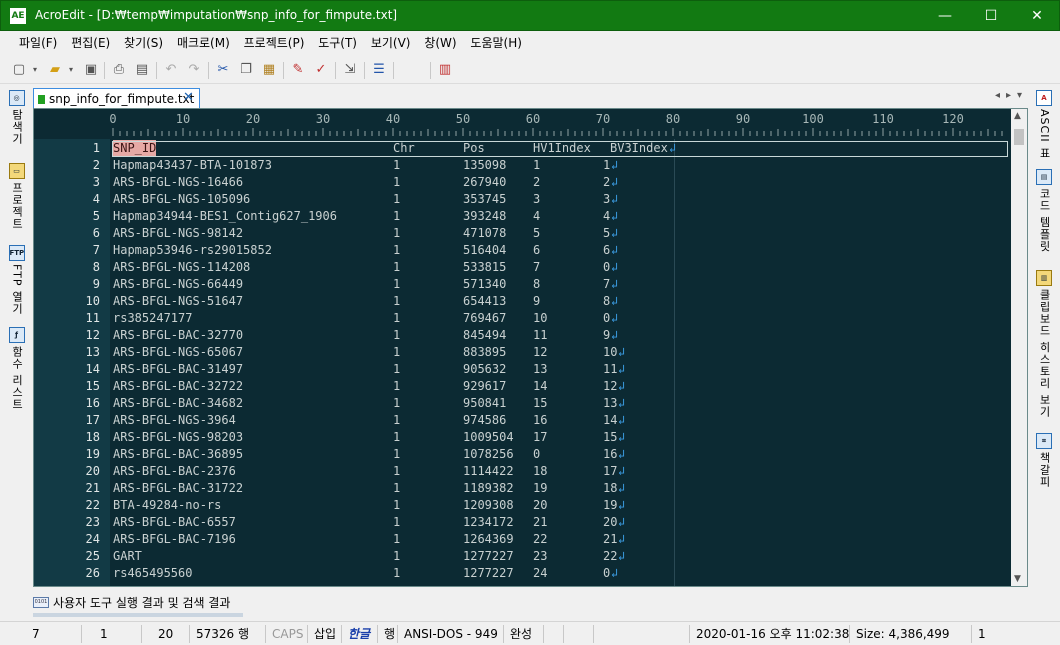 The image size is (1060, 645). I want to click on right-tab-label: ASCII 표, so click(1044, 134).